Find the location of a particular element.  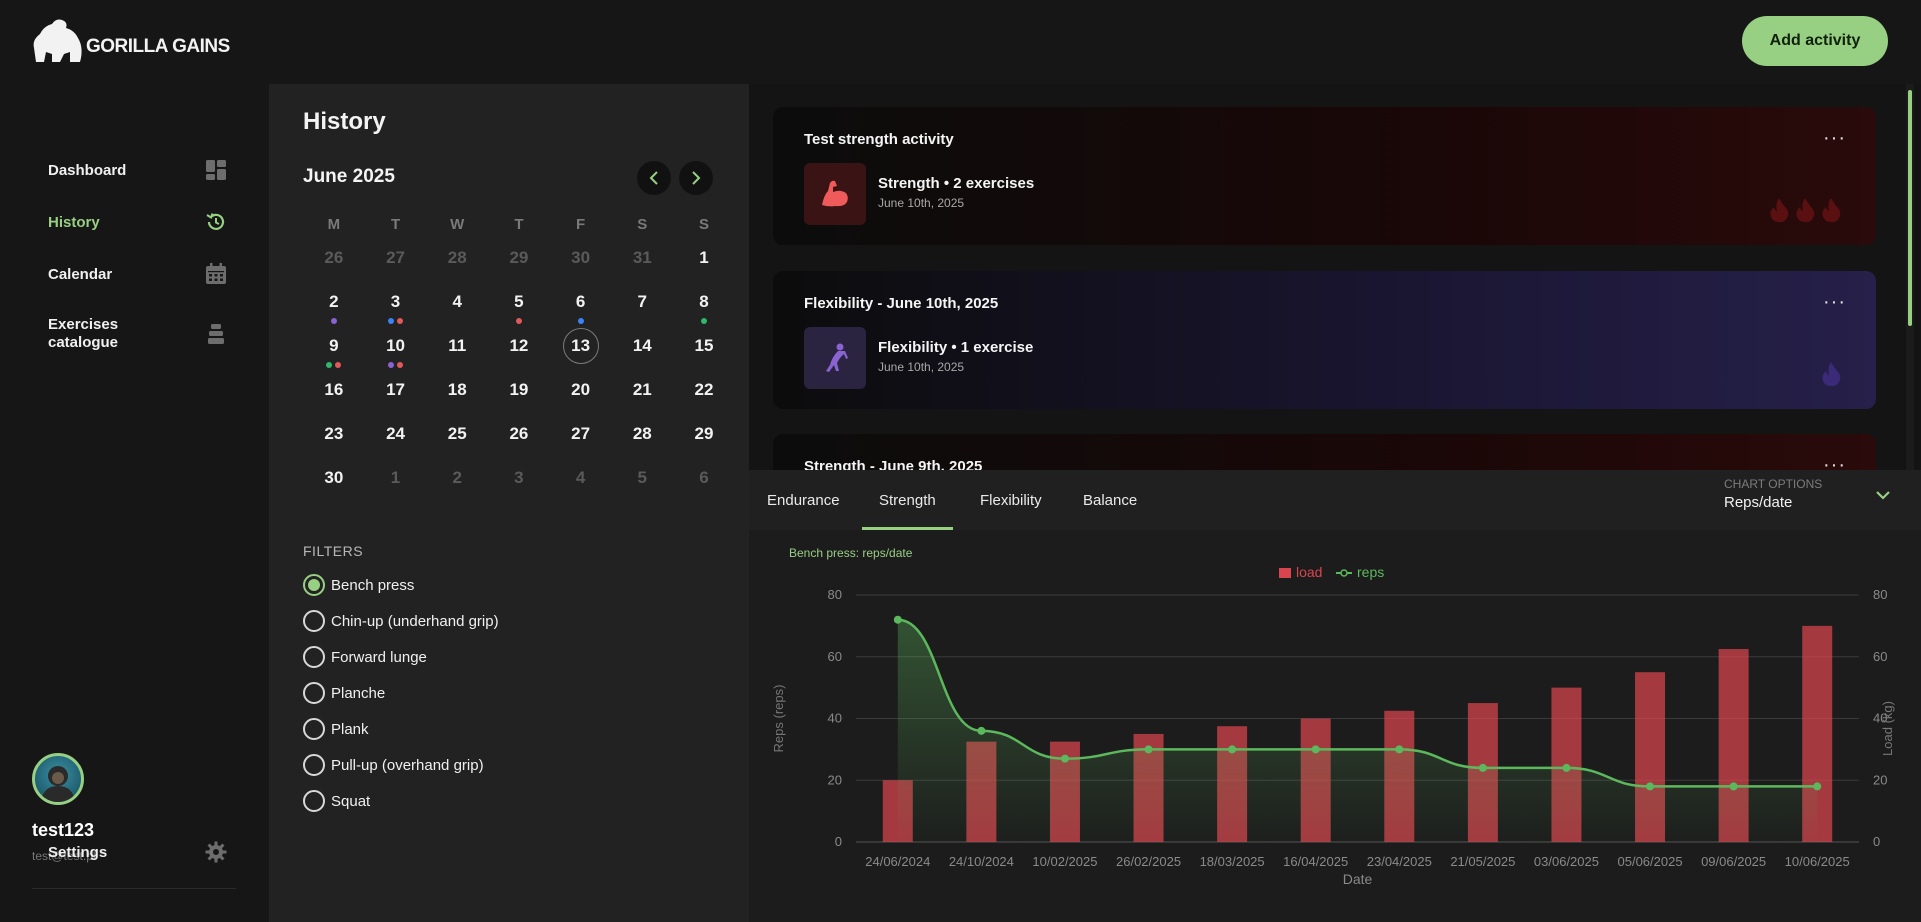

calendar-day: 22 is located at coordinates (704, 396).